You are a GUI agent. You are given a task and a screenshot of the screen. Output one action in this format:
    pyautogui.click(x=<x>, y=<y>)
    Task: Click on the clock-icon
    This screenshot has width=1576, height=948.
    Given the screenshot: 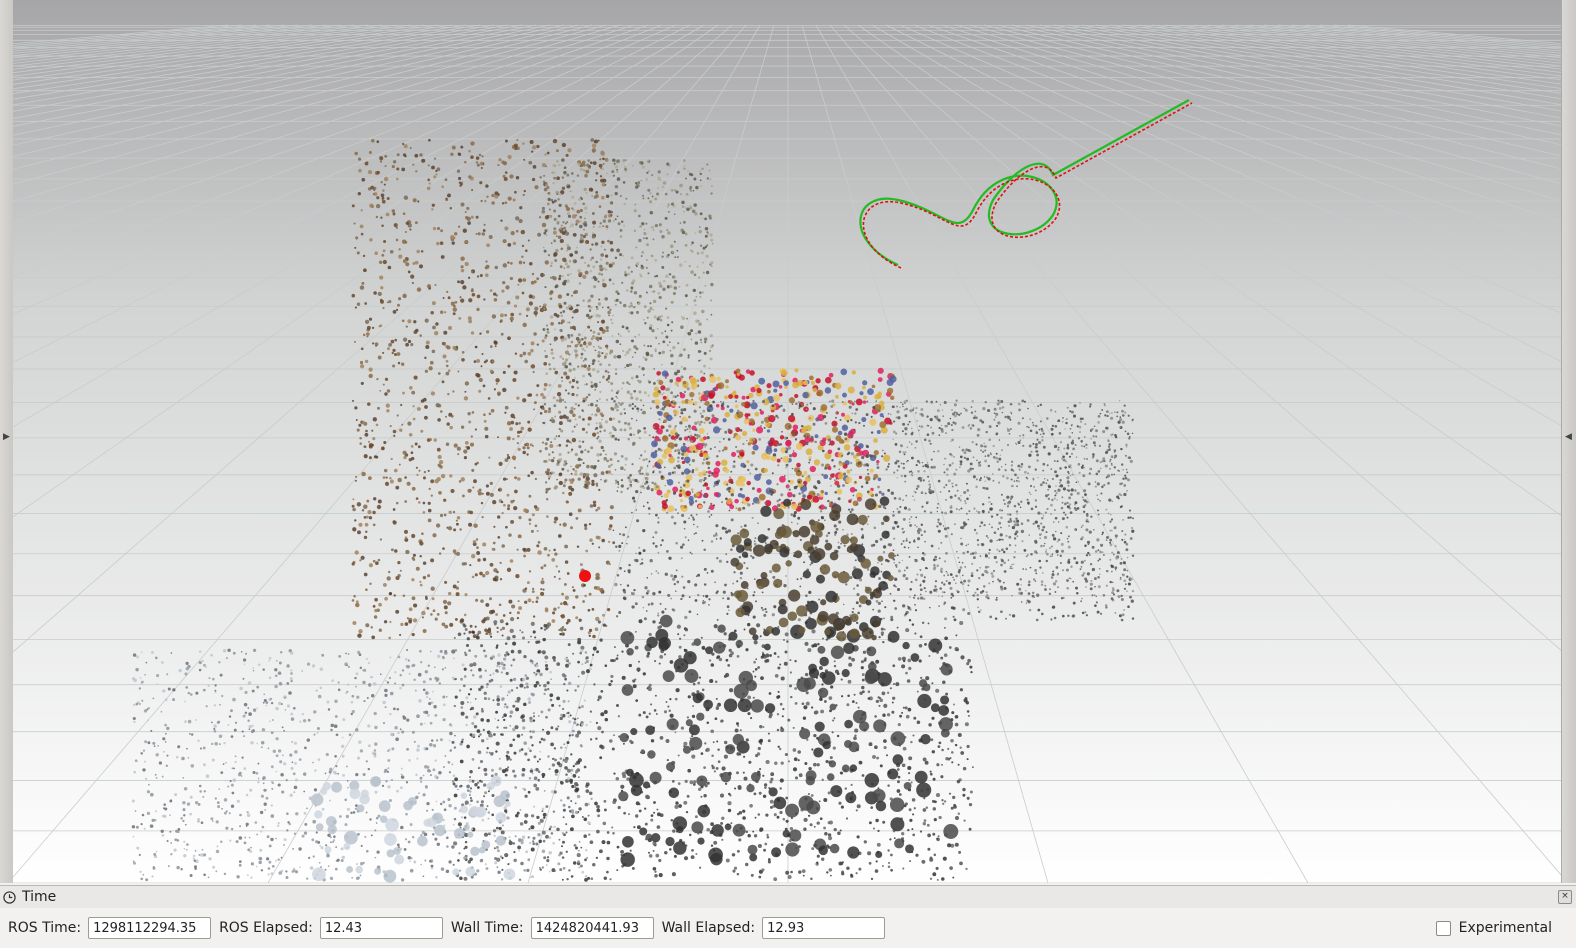 What is the action you would take?
    pyautogui.click(x=9, y=897)
    